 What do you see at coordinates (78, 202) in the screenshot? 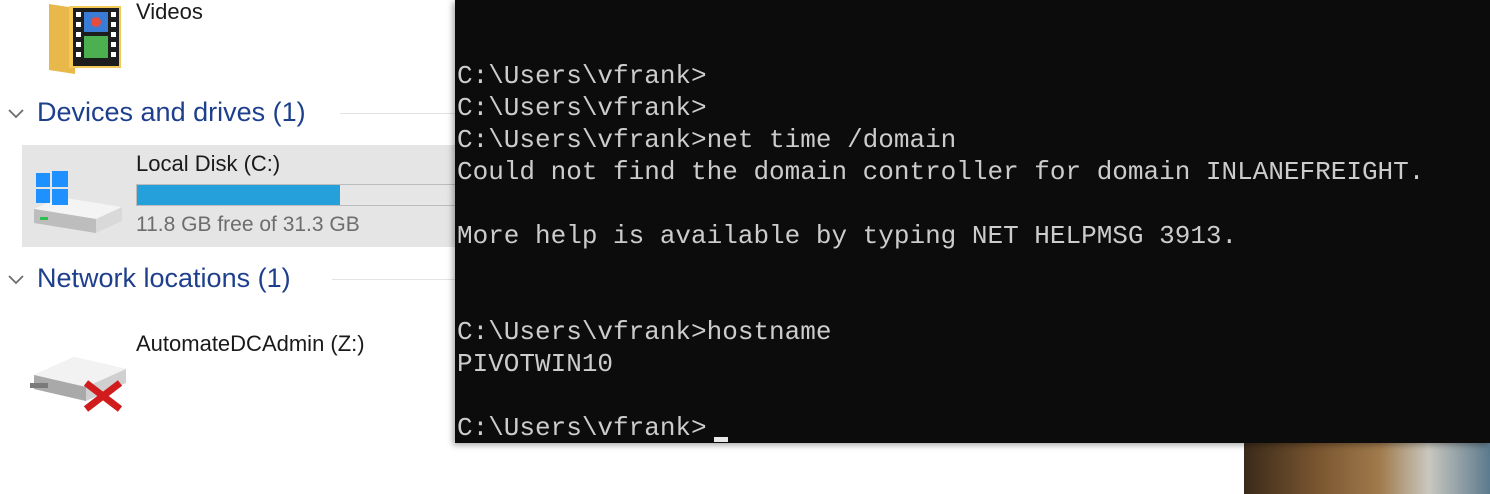
I see `windows-drive-icon` at bounding box center [78, 202].